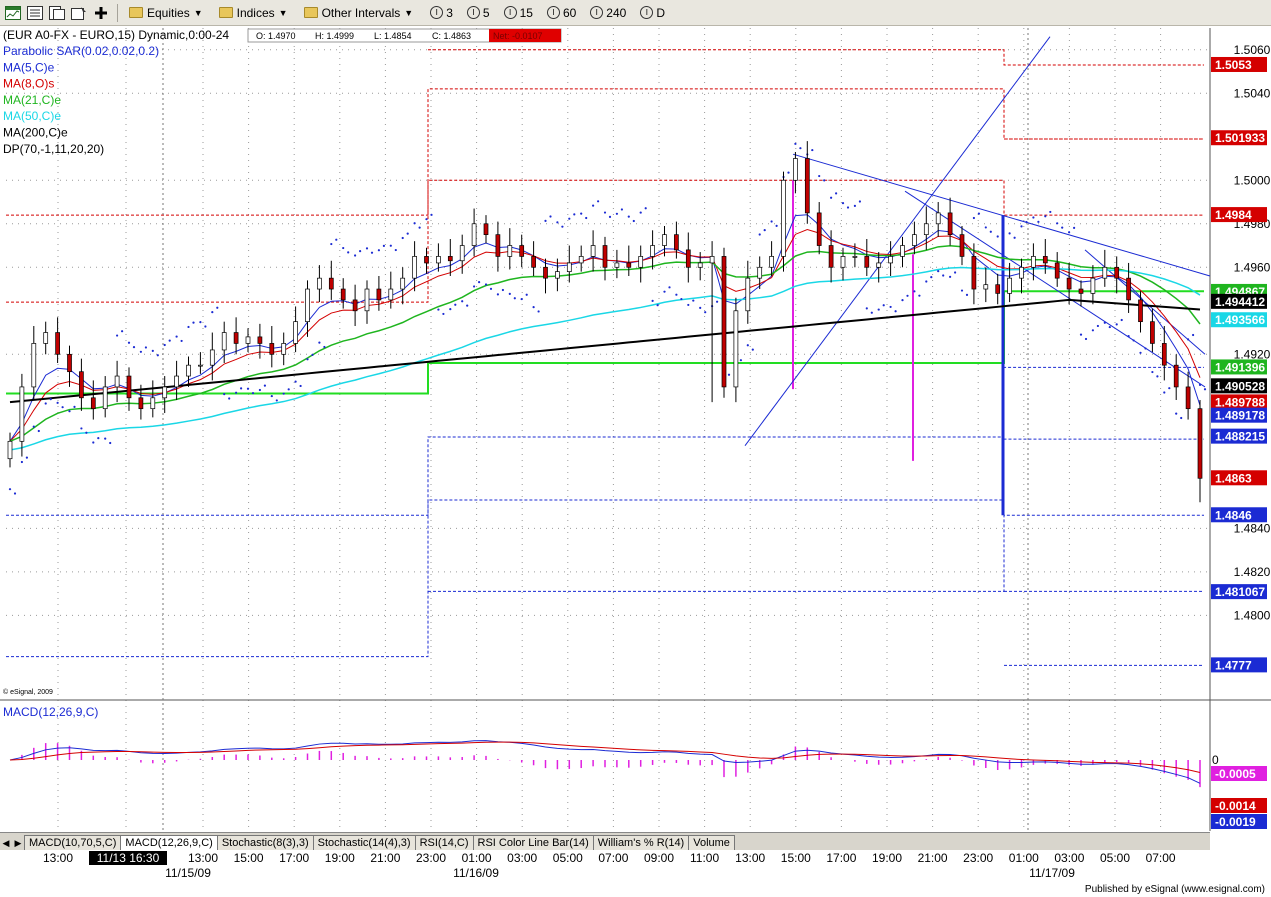 This screenshot has width=1271, height=897. What do you see at coordinates (518, 13) in the screenshot?
I see `interval-15-button: I 15` at bounding box center [518, 13].